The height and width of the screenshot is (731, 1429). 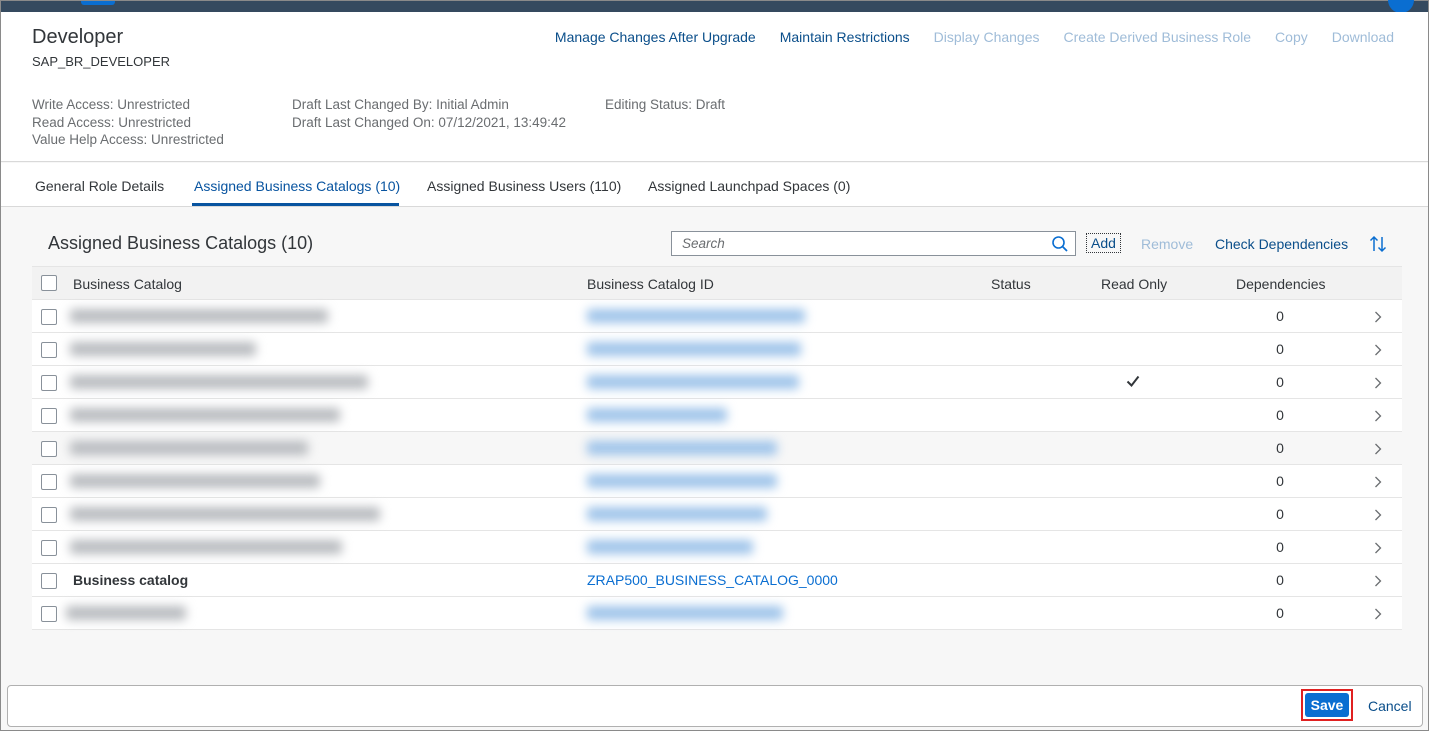 What do you see at coordinates (1390, 706) in the screenshot?
I see `cancel-button: Cancel` at bounding box center [1390, 706].